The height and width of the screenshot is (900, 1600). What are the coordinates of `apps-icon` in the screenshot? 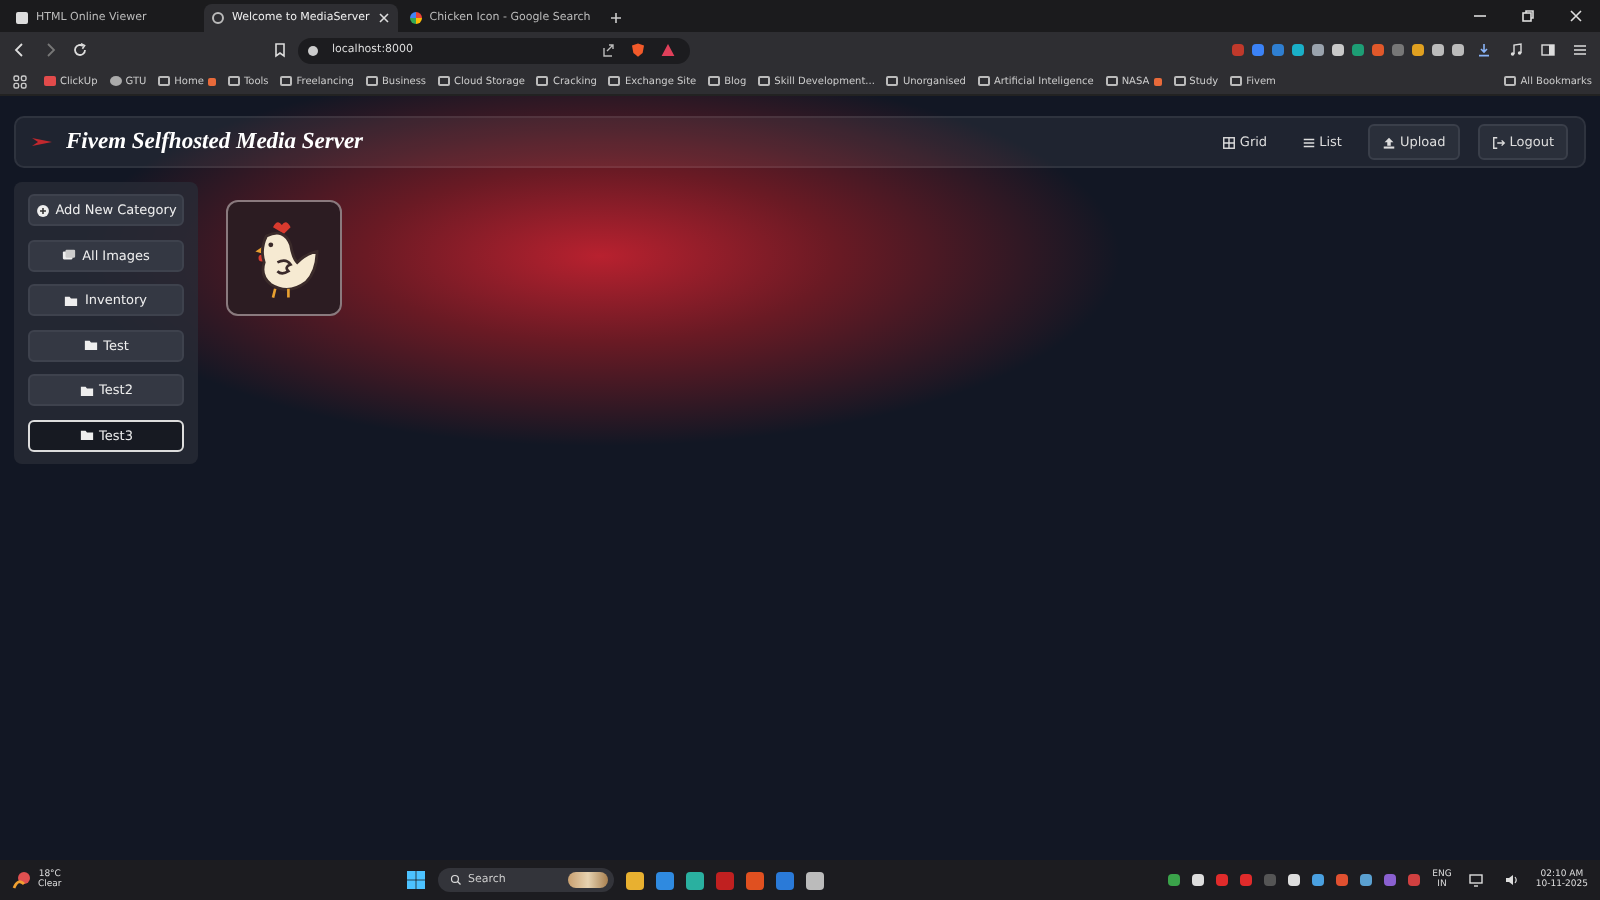 It's located at (20, 81).